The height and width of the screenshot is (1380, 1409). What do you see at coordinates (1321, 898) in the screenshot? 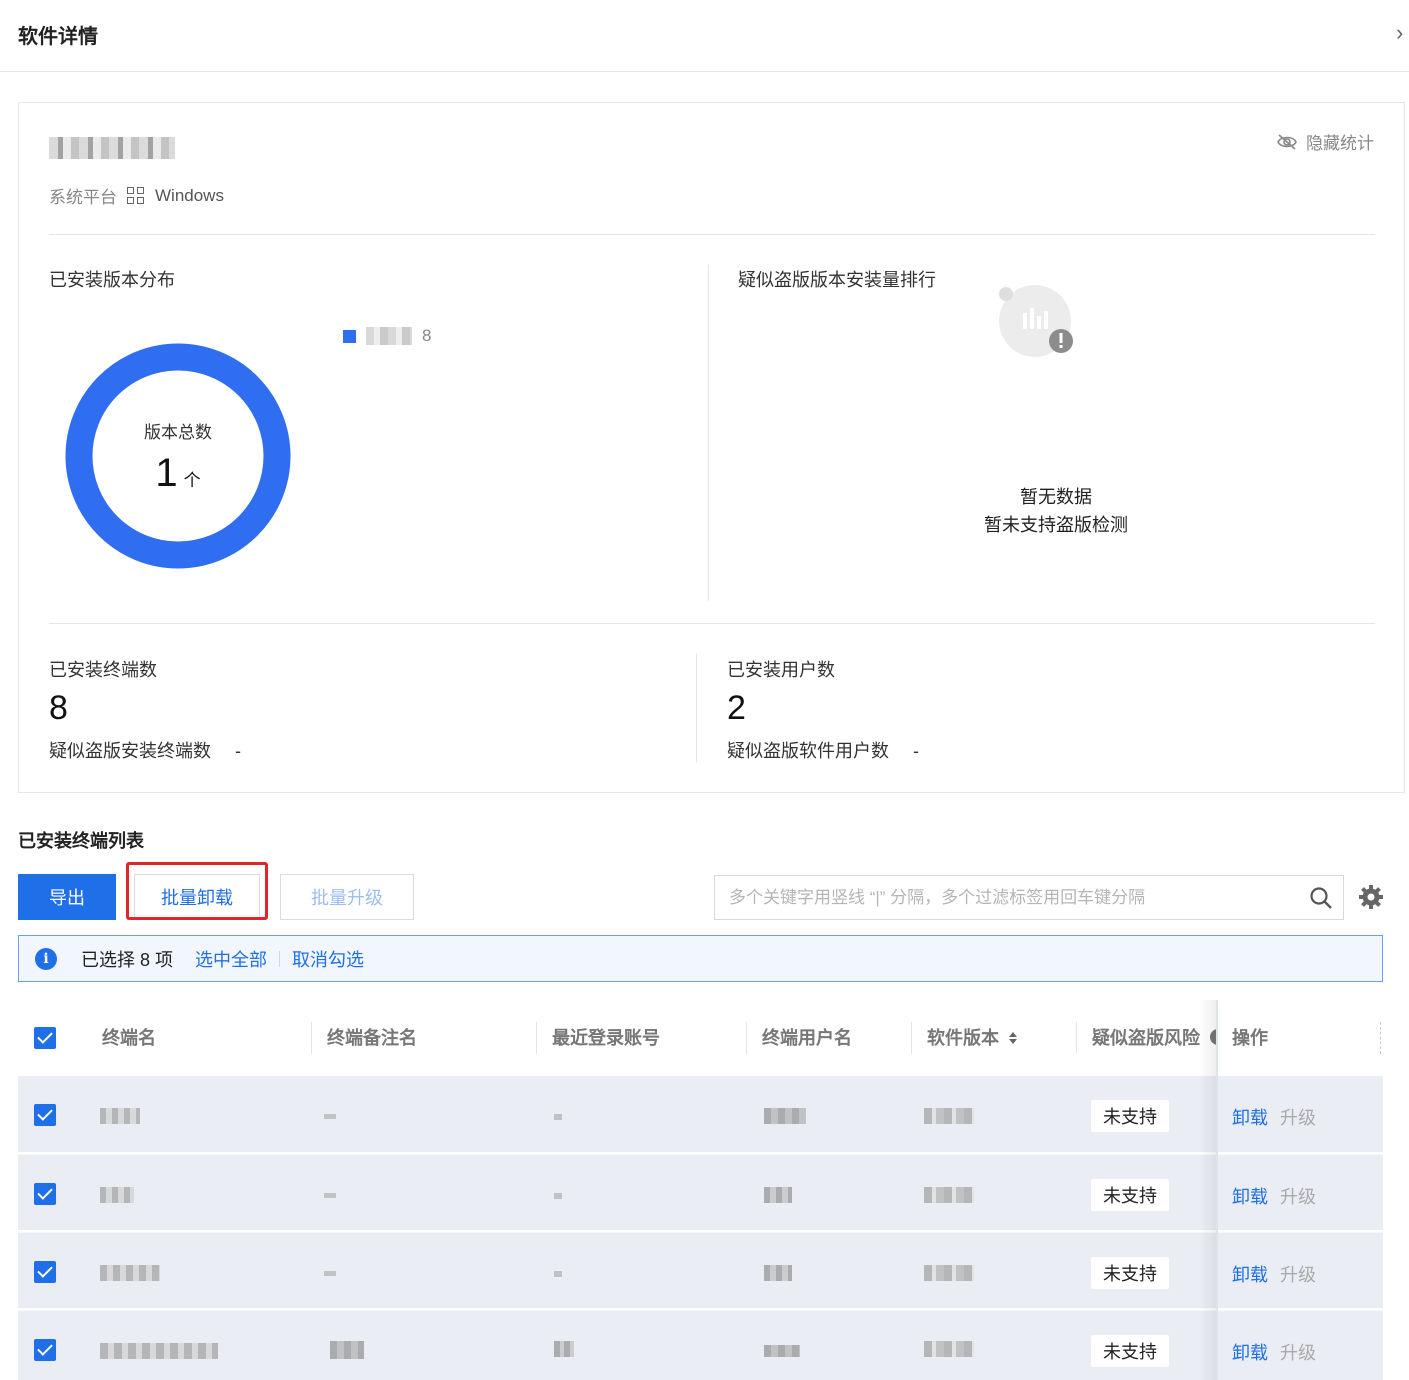
I see `search-icon` at bounding box center [1321, 898].